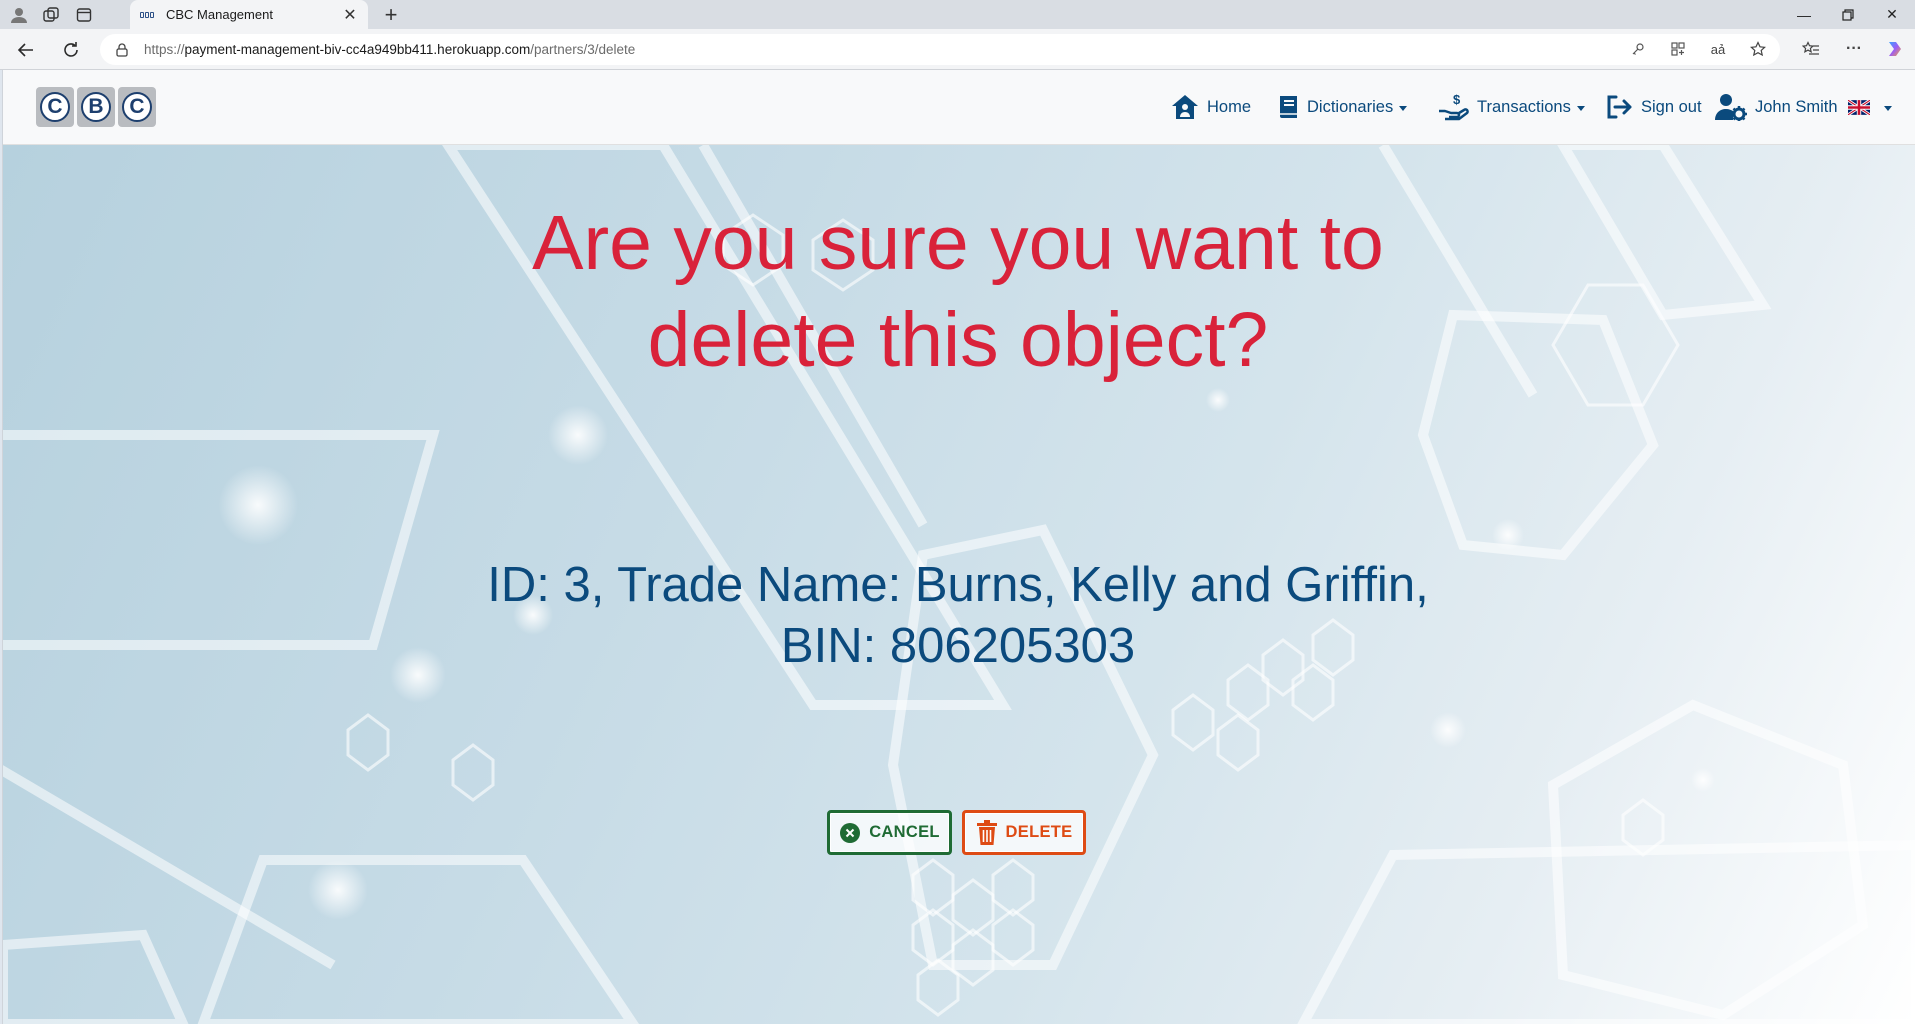 This screenshot has height=1024, width=1915. What do you see at coordinates (1804, 14) in the screenshot?
I see `minimize-icon: —` at bounding box center [1804, 14].